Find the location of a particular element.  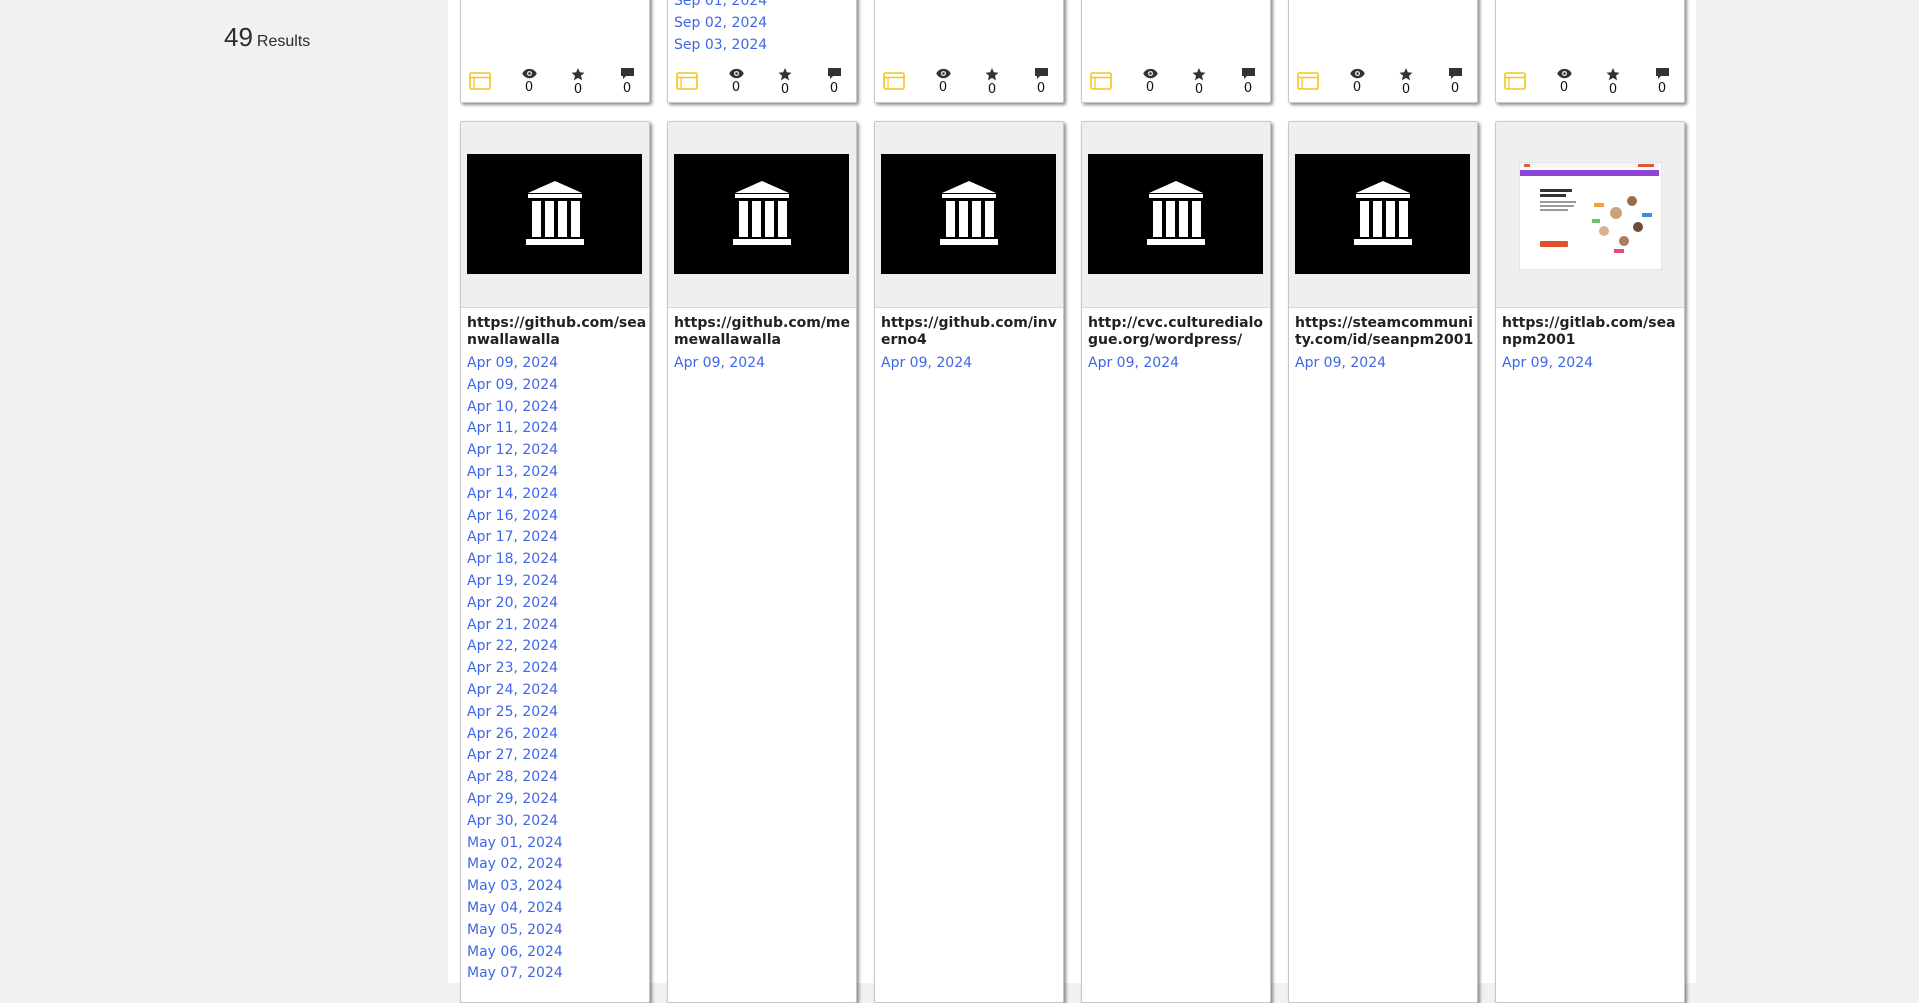

capture-date-link: Apr 20, 2024 is located at coordinates (515, 604).